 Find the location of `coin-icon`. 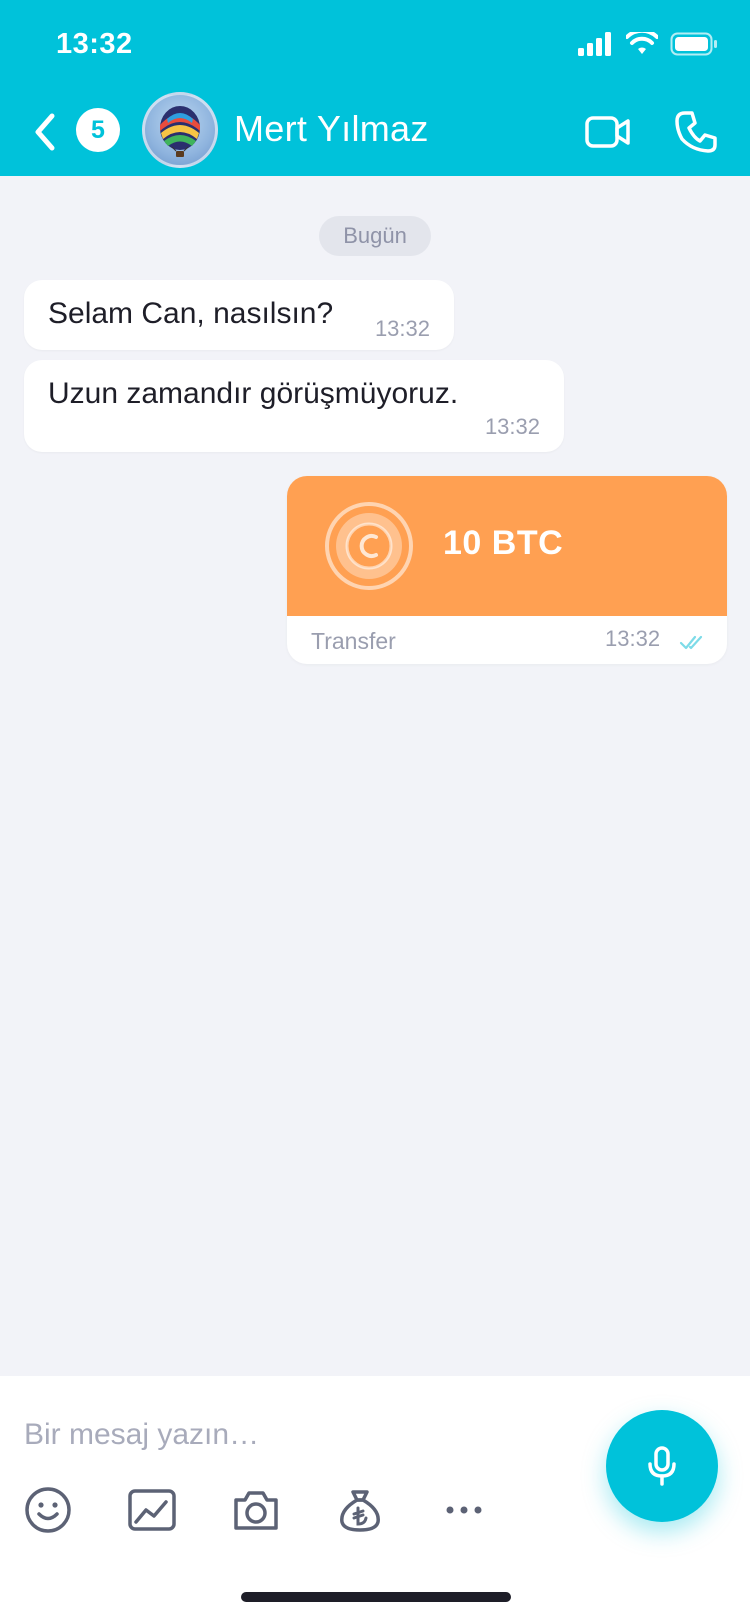

coin-icon is located at coordinates (369, 546).